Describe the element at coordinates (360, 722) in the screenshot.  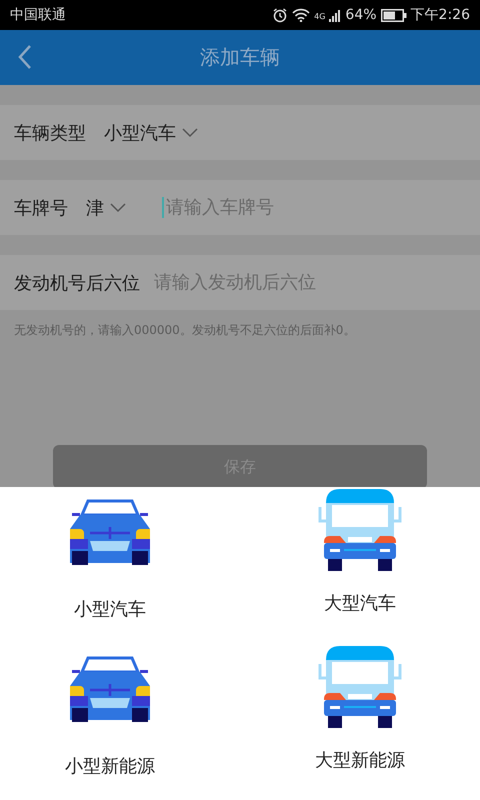
I see `vehicle-option: 大型新能源` at that location.